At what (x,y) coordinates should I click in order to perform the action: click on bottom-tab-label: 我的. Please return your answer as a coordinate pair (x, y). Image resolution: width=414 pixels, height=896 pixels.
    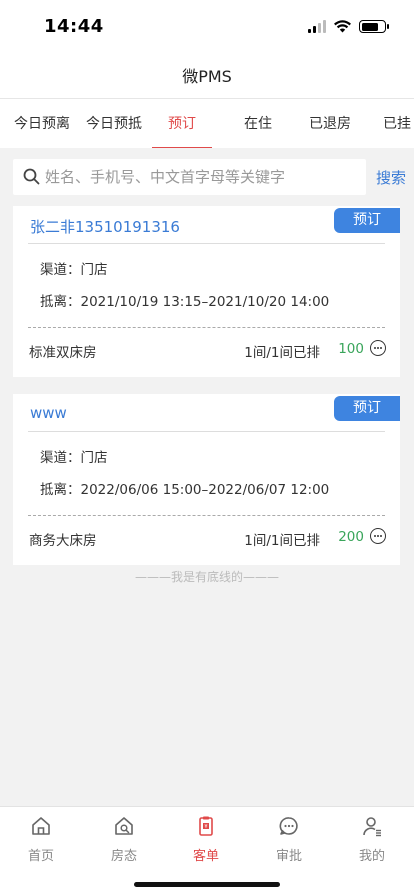
    Looking at the image, I should click on (371, 856).